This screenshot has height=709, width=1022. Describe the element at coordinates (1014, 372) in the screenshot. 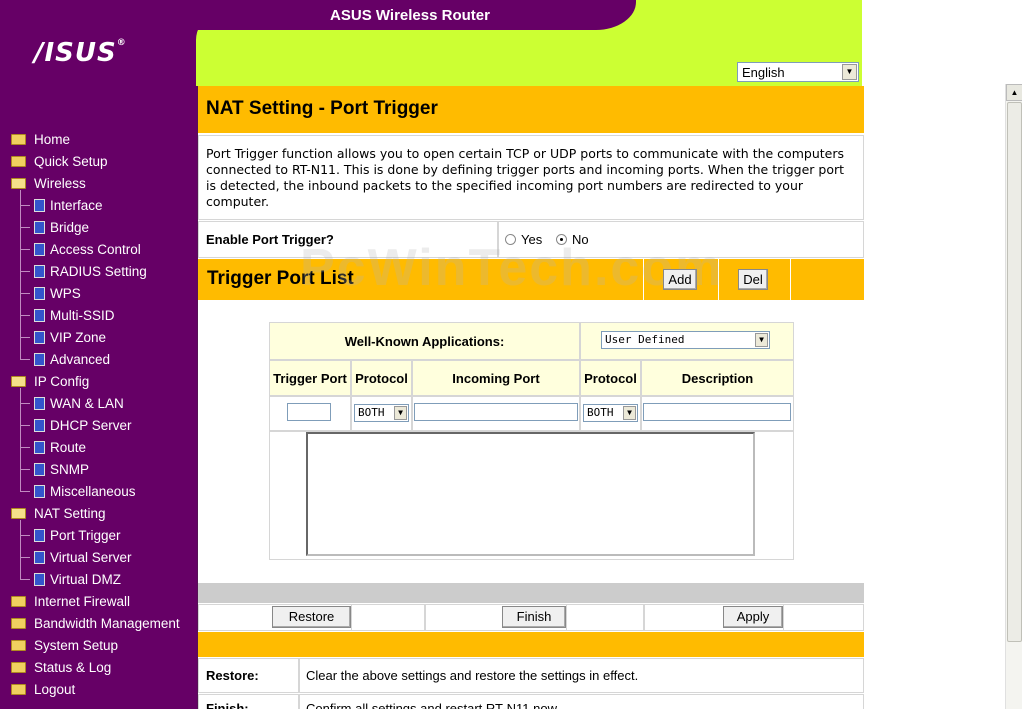

I see `scroll-thumb` at that location.